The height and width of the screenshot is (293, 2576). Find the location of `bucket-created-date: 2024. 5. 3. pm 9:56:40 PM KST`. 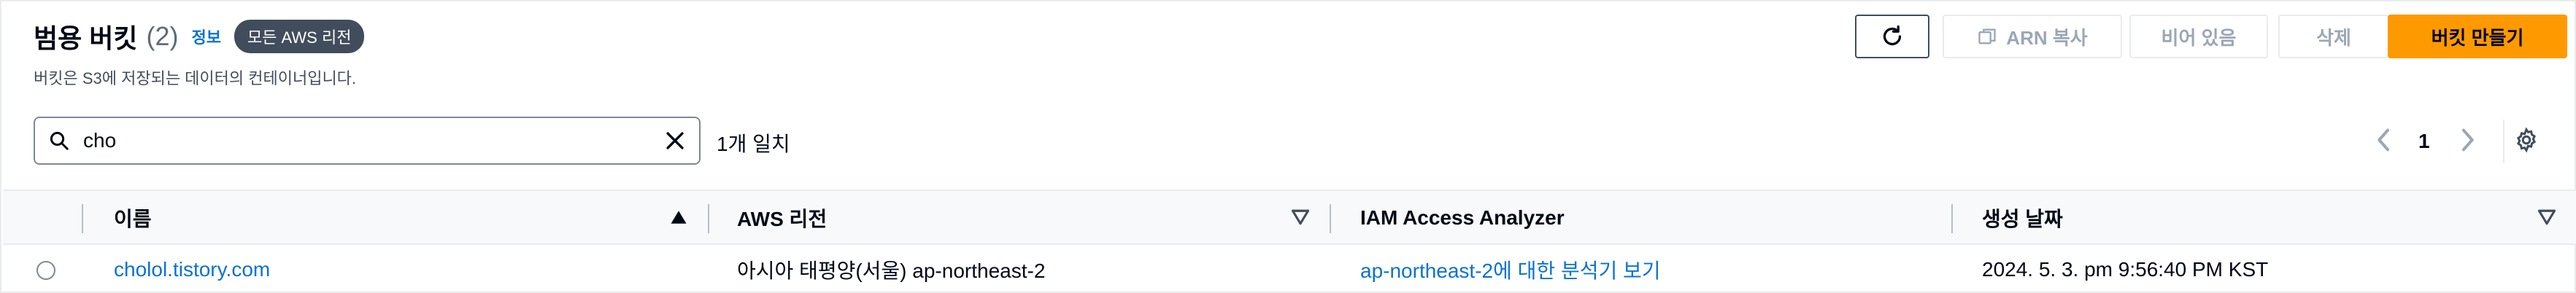

bucket-created-date: 2024. 5. 3. pm 9:56:40 PM KST is located at coordinates (2125, 269).